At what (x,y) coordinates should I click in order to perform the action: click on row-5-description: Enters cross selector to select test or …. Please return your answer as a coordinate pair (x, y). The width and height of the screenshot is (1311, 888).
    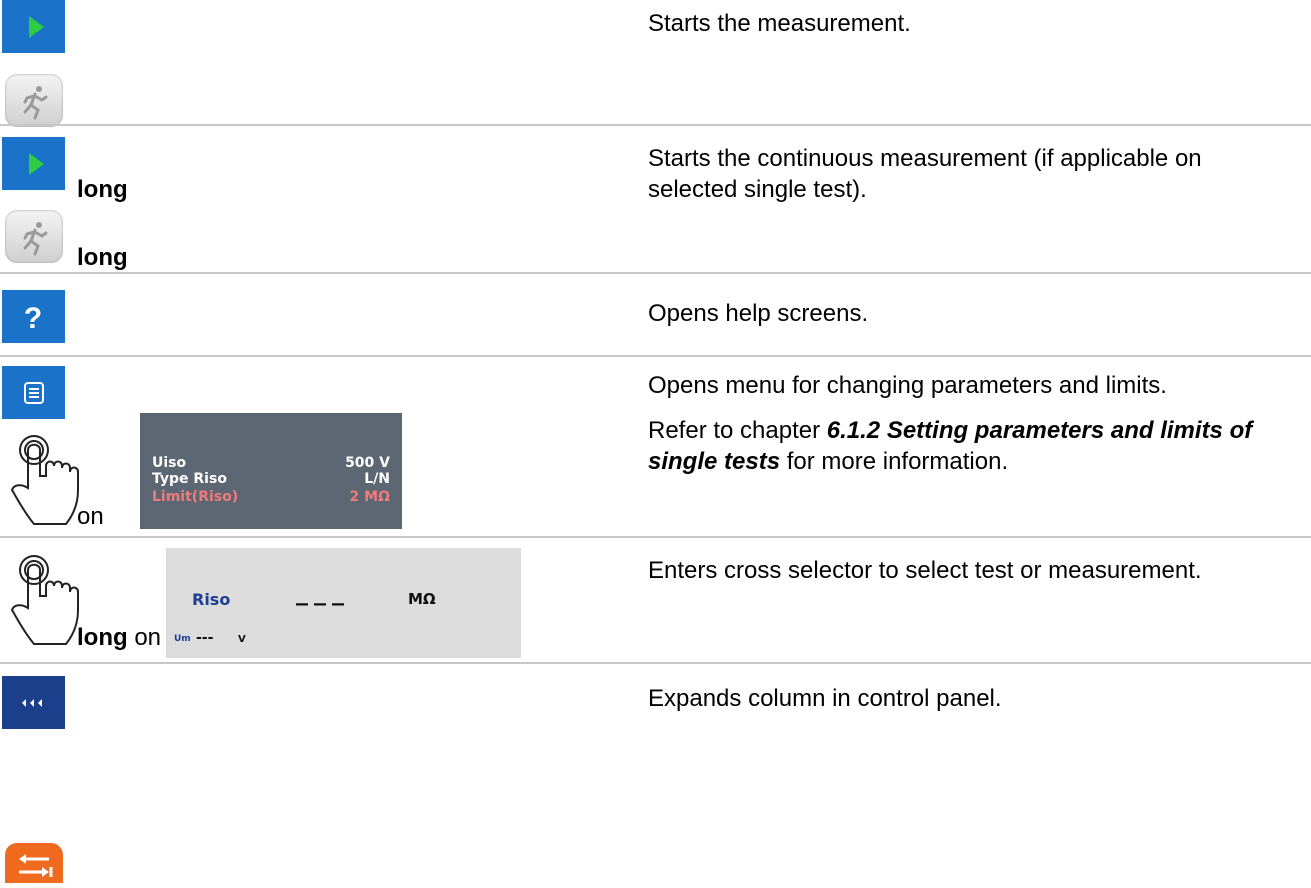
    Looking at the image, I should click on (925, 570).